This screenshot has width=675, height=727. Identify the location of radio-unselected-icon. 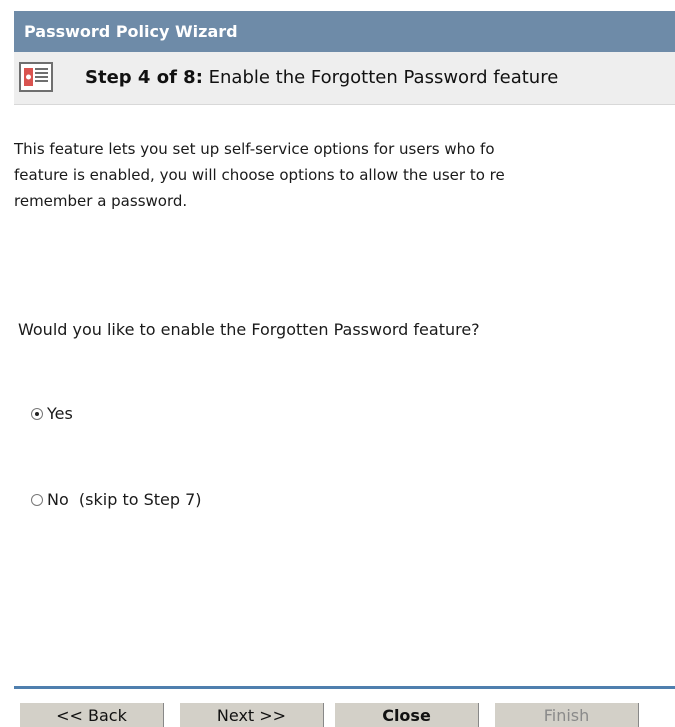
(37, 499).